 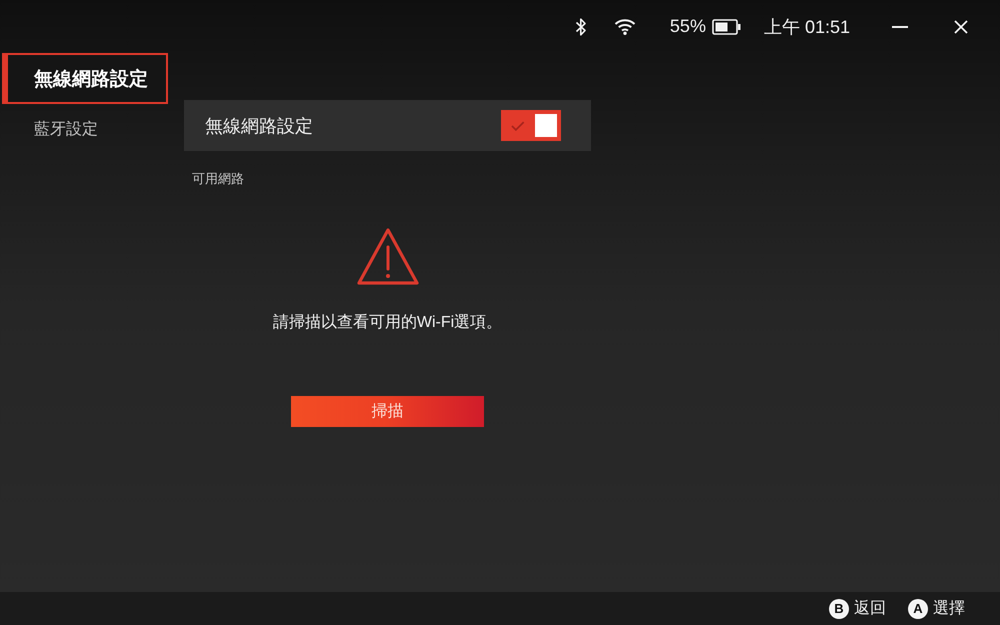 I want to click on controller-key: B, so click(x=839, y=608).